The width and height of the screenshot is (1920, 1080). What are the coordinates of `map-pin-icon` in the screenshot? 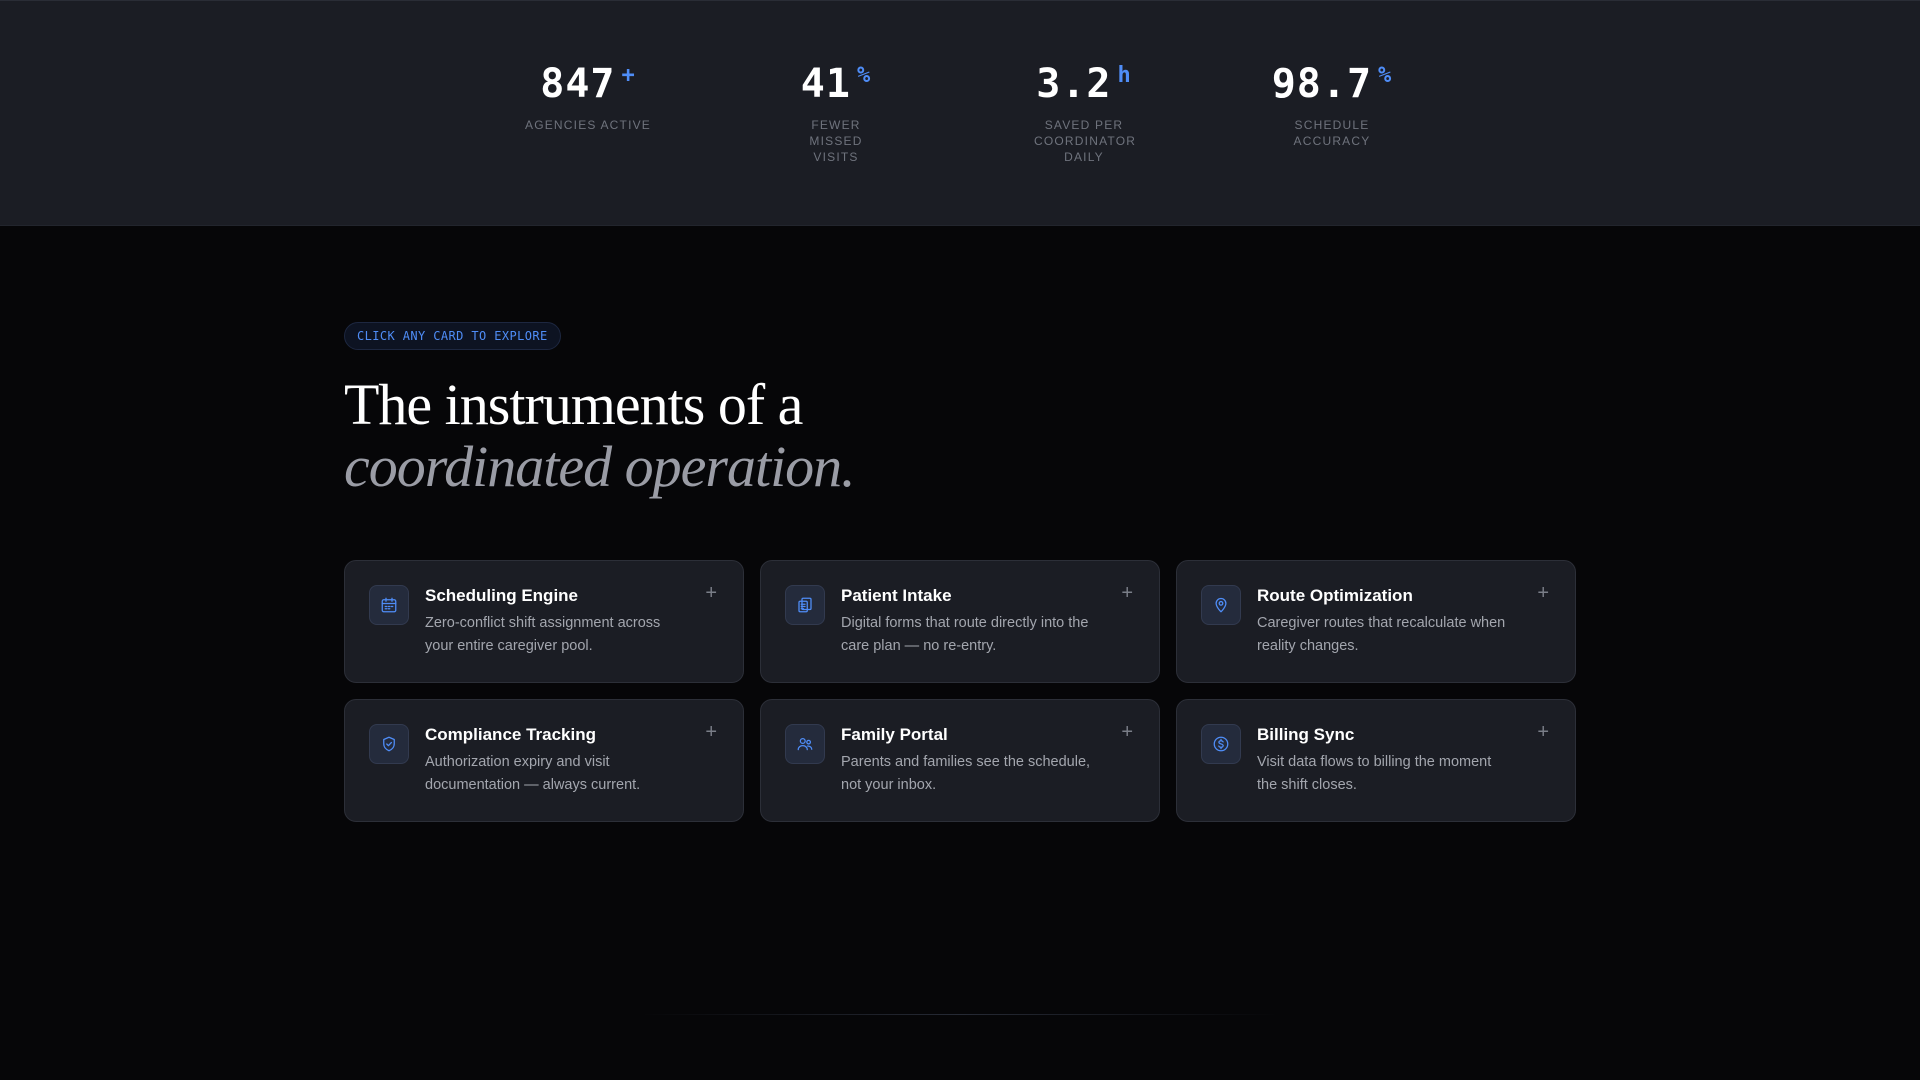 It's located at (1221, 605).